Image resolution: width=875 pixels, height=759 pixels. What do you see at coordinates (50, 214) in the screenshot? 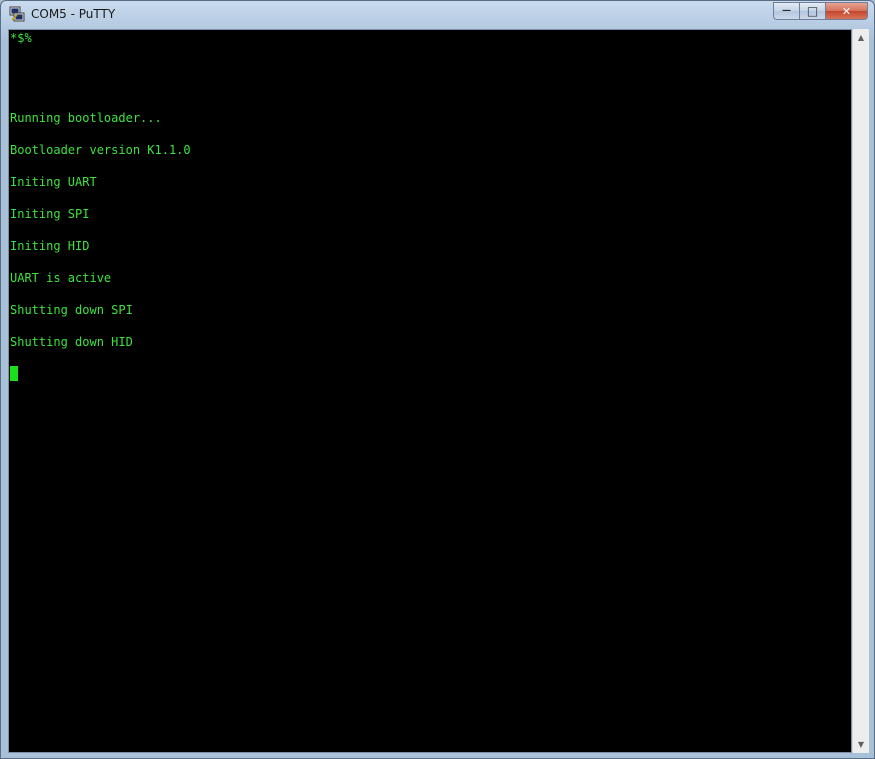
I see `terminal-line: Initing SPI` at bounding box center [50, 214].